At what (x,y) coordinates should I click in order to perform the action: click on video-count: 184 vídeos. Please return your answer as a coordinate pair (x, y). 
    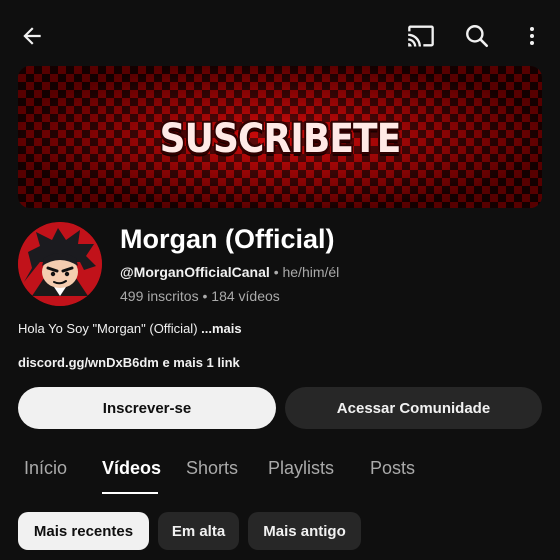
    Looking at the image, I should click on (245, 296).